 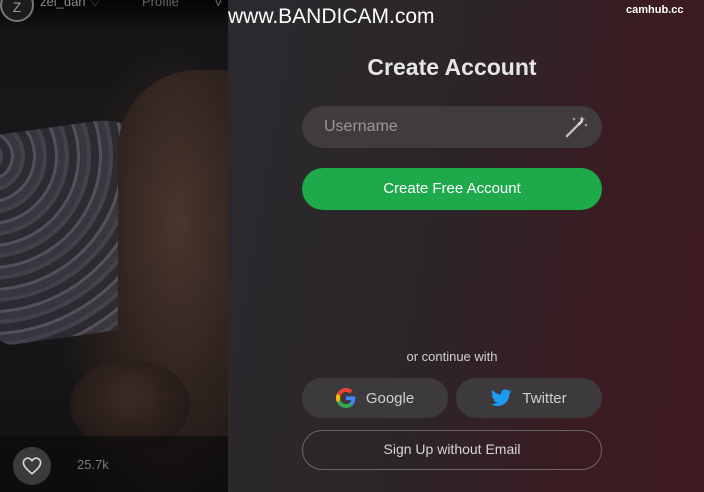 I want to click on or-continue-label: or continue with, so click(x=452, y=356).